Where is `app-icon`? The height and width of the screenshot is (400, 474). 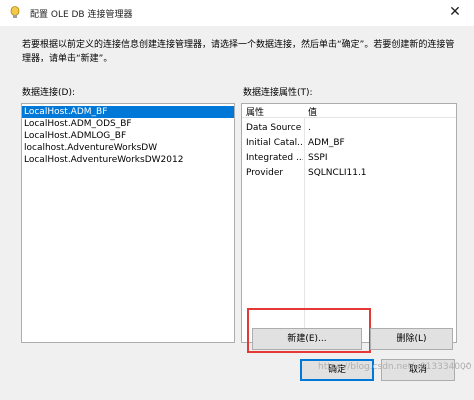 app-icon is located at coordinates (15, 12).